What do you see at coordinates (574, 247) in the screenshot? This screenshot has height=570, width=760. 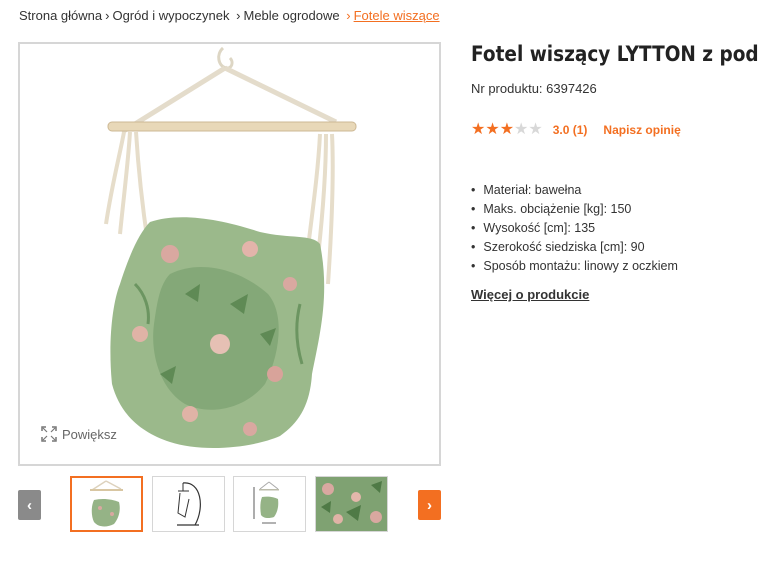 I see `spec-item: Szerokość siedziska [cm]: 90` at bounding box center [574, 247].